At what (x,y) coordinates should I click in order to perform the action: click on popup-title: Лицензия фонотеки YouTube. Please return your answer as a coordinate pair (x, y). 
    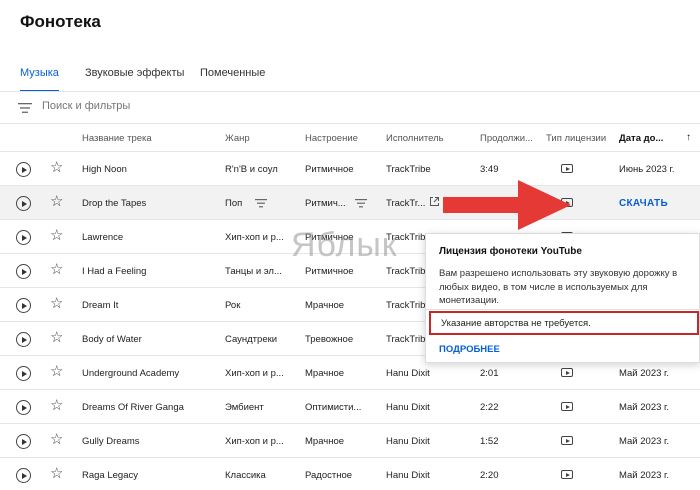
    Looking at the image, I should click on (510, 251).